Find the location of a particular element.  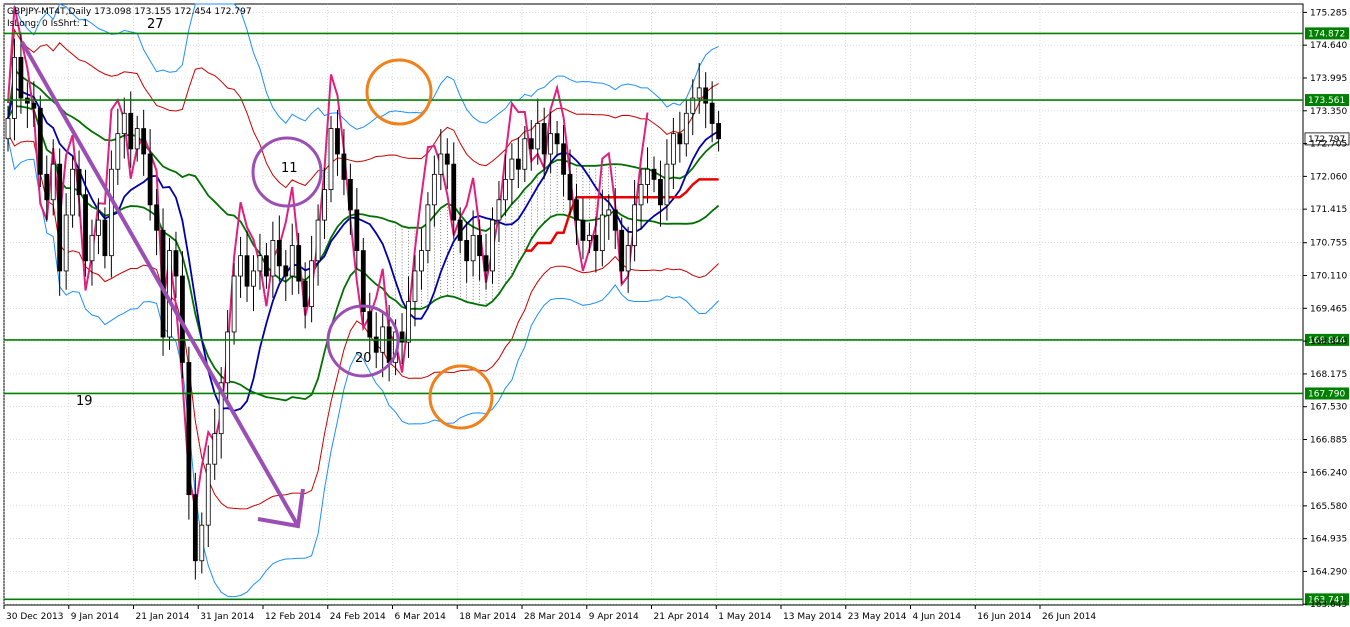

x-tick-label: 21 Apr 2014 is located at coordinates (682, 617).